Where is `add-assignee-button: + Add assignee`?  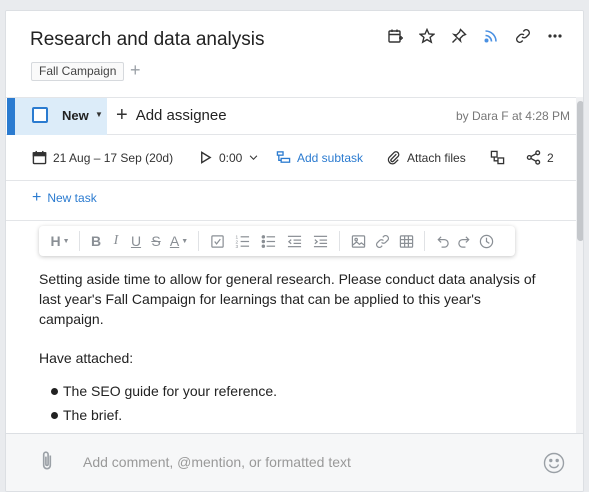 add-assignee-button: + Add assignee is located at coordinates (171, 115).